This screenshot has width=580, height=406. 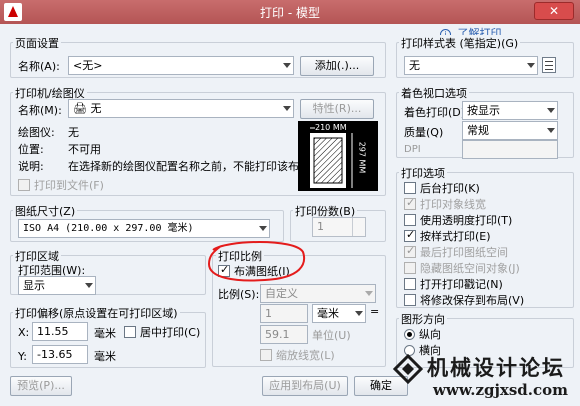 What do you see at coordinates (456, 251) in the screenshot?
I see `plot-paperspace-last-checkbox: 最后打印图纸空间` at bounding box center [456, 251].